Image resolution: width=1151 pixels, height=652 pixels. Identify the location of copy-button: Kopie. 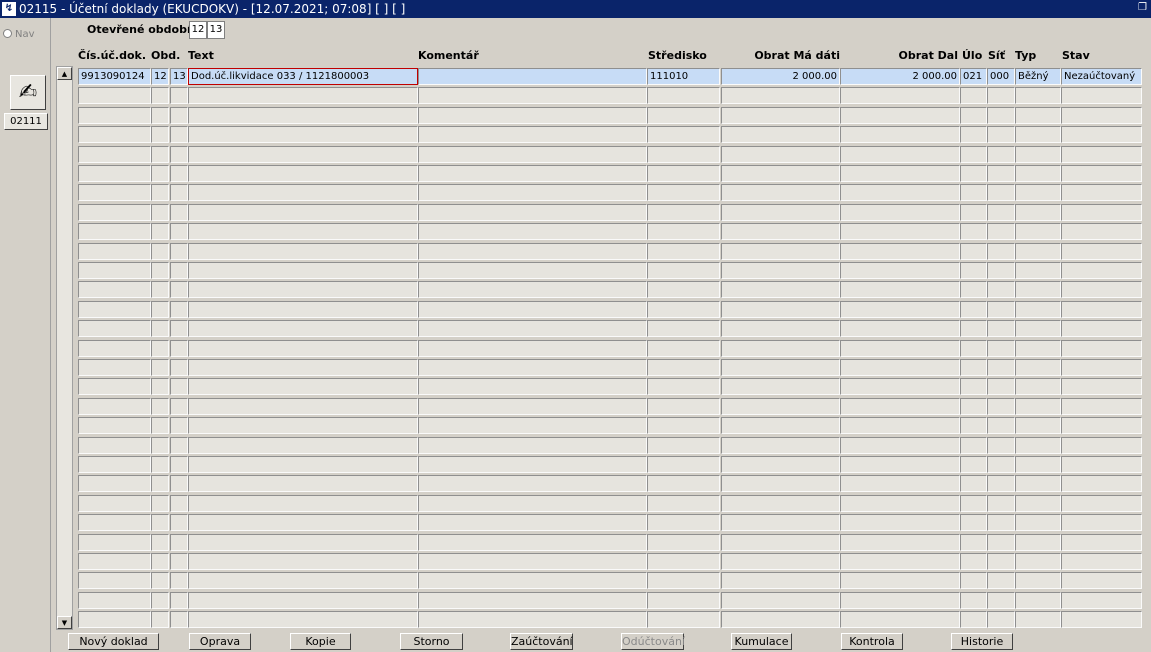
(320, 641).